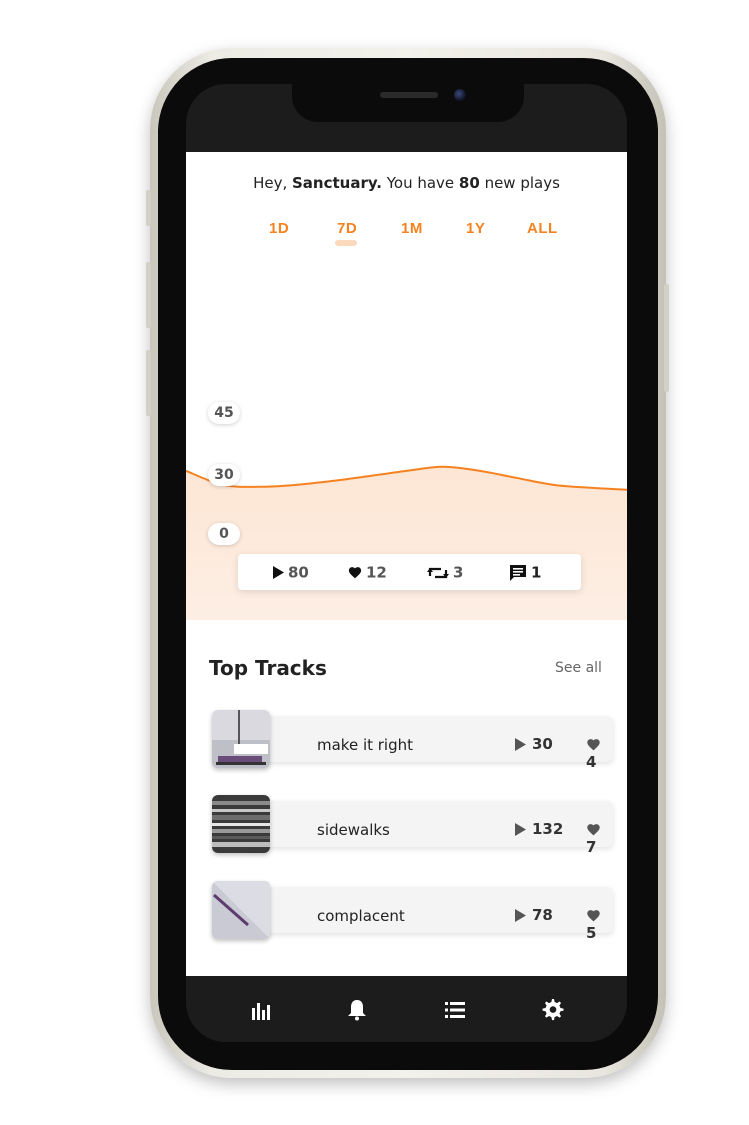 This screenshot has height=1125, width=749. I want to click on list-icon, so click(455, 1010).